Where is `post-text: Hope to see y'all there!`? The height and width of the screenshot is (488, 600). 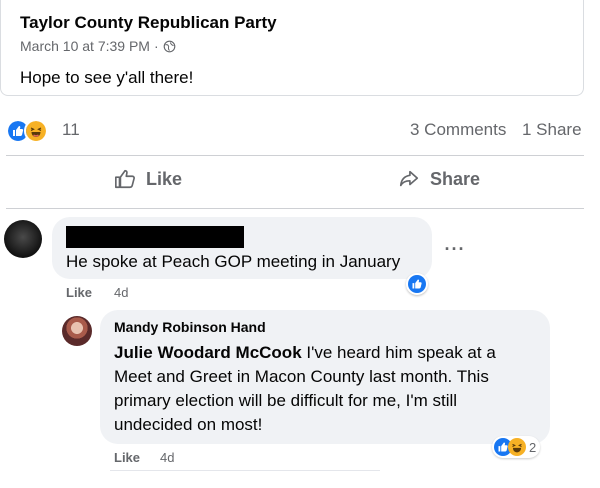
post-text: Hope to see y'all there! is located at coordinates (107, 77).